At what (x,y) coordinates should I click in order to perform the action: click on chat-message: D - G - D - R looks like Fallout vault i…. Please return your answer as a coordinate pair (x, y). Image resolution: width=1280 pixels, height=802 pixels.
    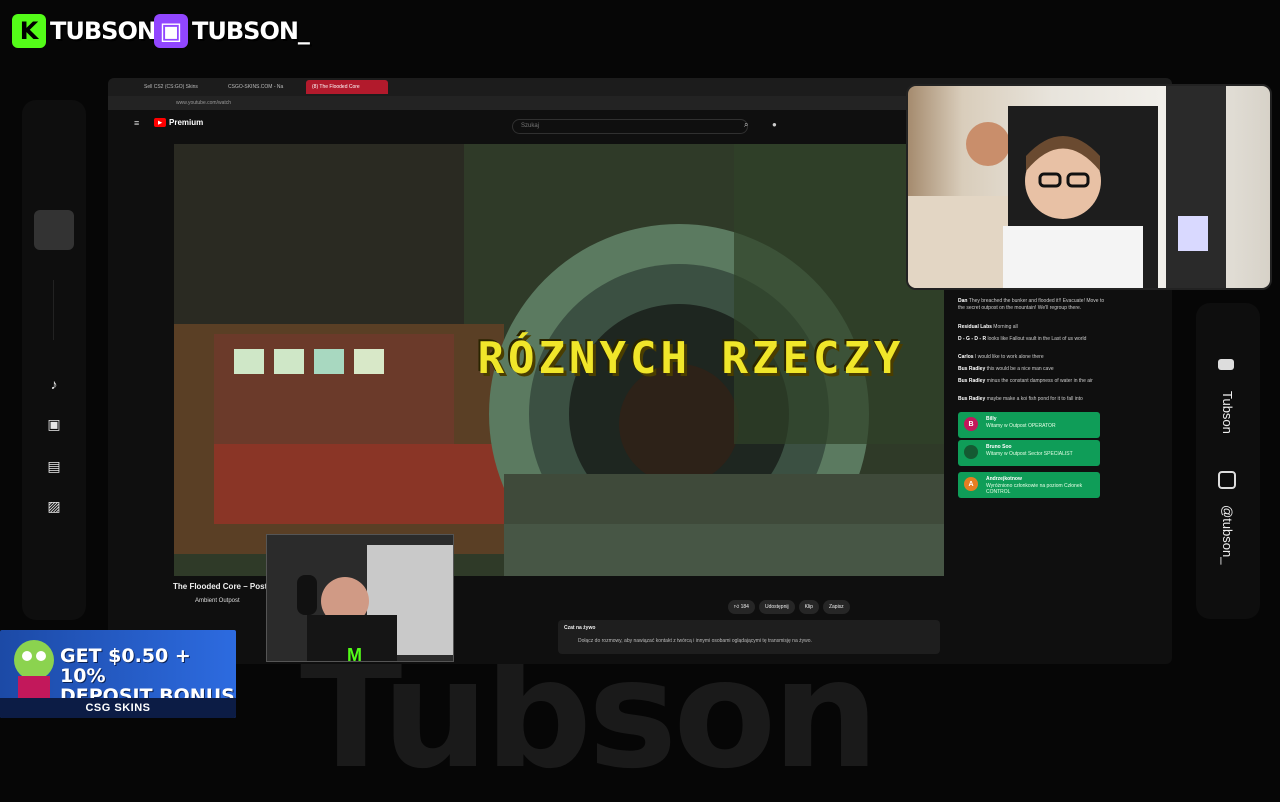
    Looking at the image, I should click on (1022, 339).